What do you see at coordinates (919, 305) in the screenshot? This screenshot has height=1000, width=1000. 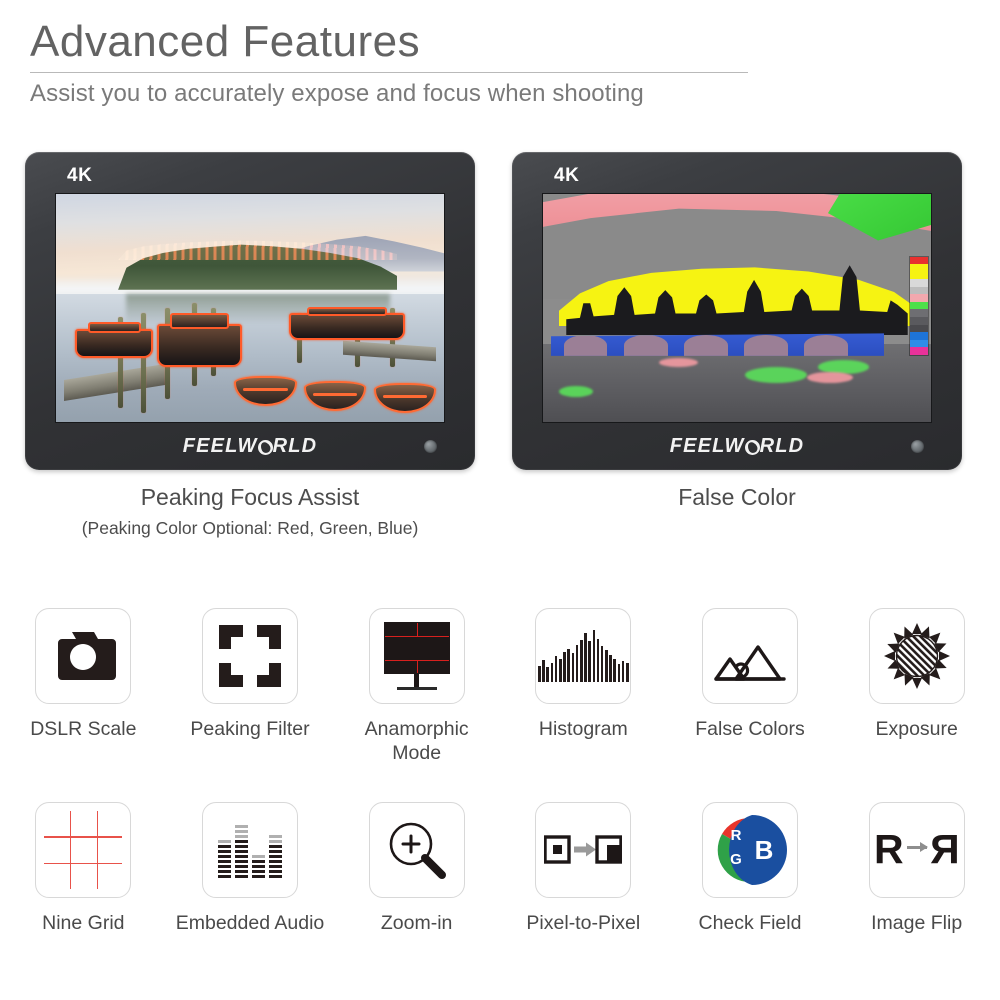 I see `false-color-scale` at bounding box center [919, 305].